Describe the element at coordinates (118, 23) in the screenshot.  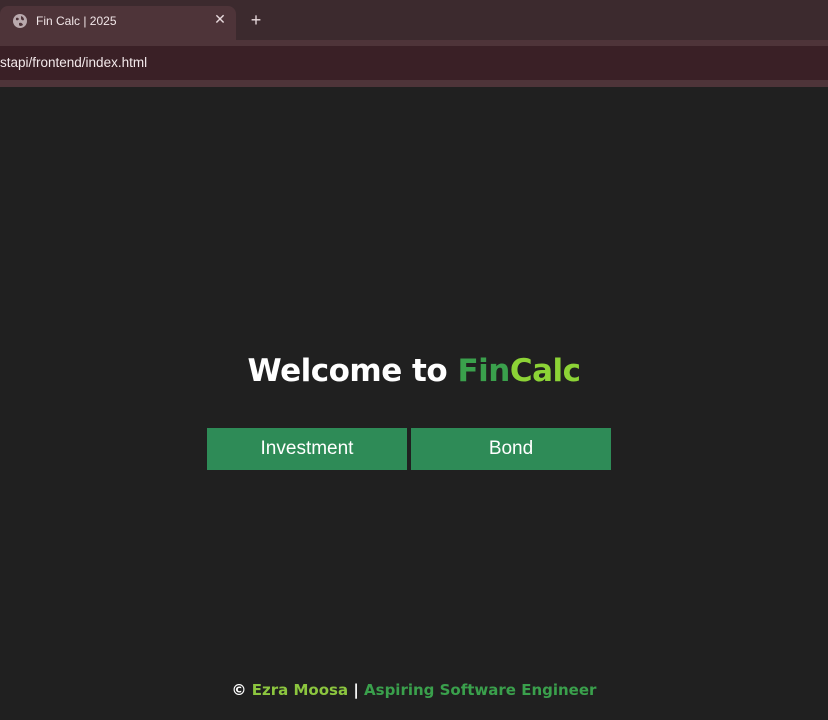
I see `browser-tab: Fin Calc | 2025 ✕` at that location.